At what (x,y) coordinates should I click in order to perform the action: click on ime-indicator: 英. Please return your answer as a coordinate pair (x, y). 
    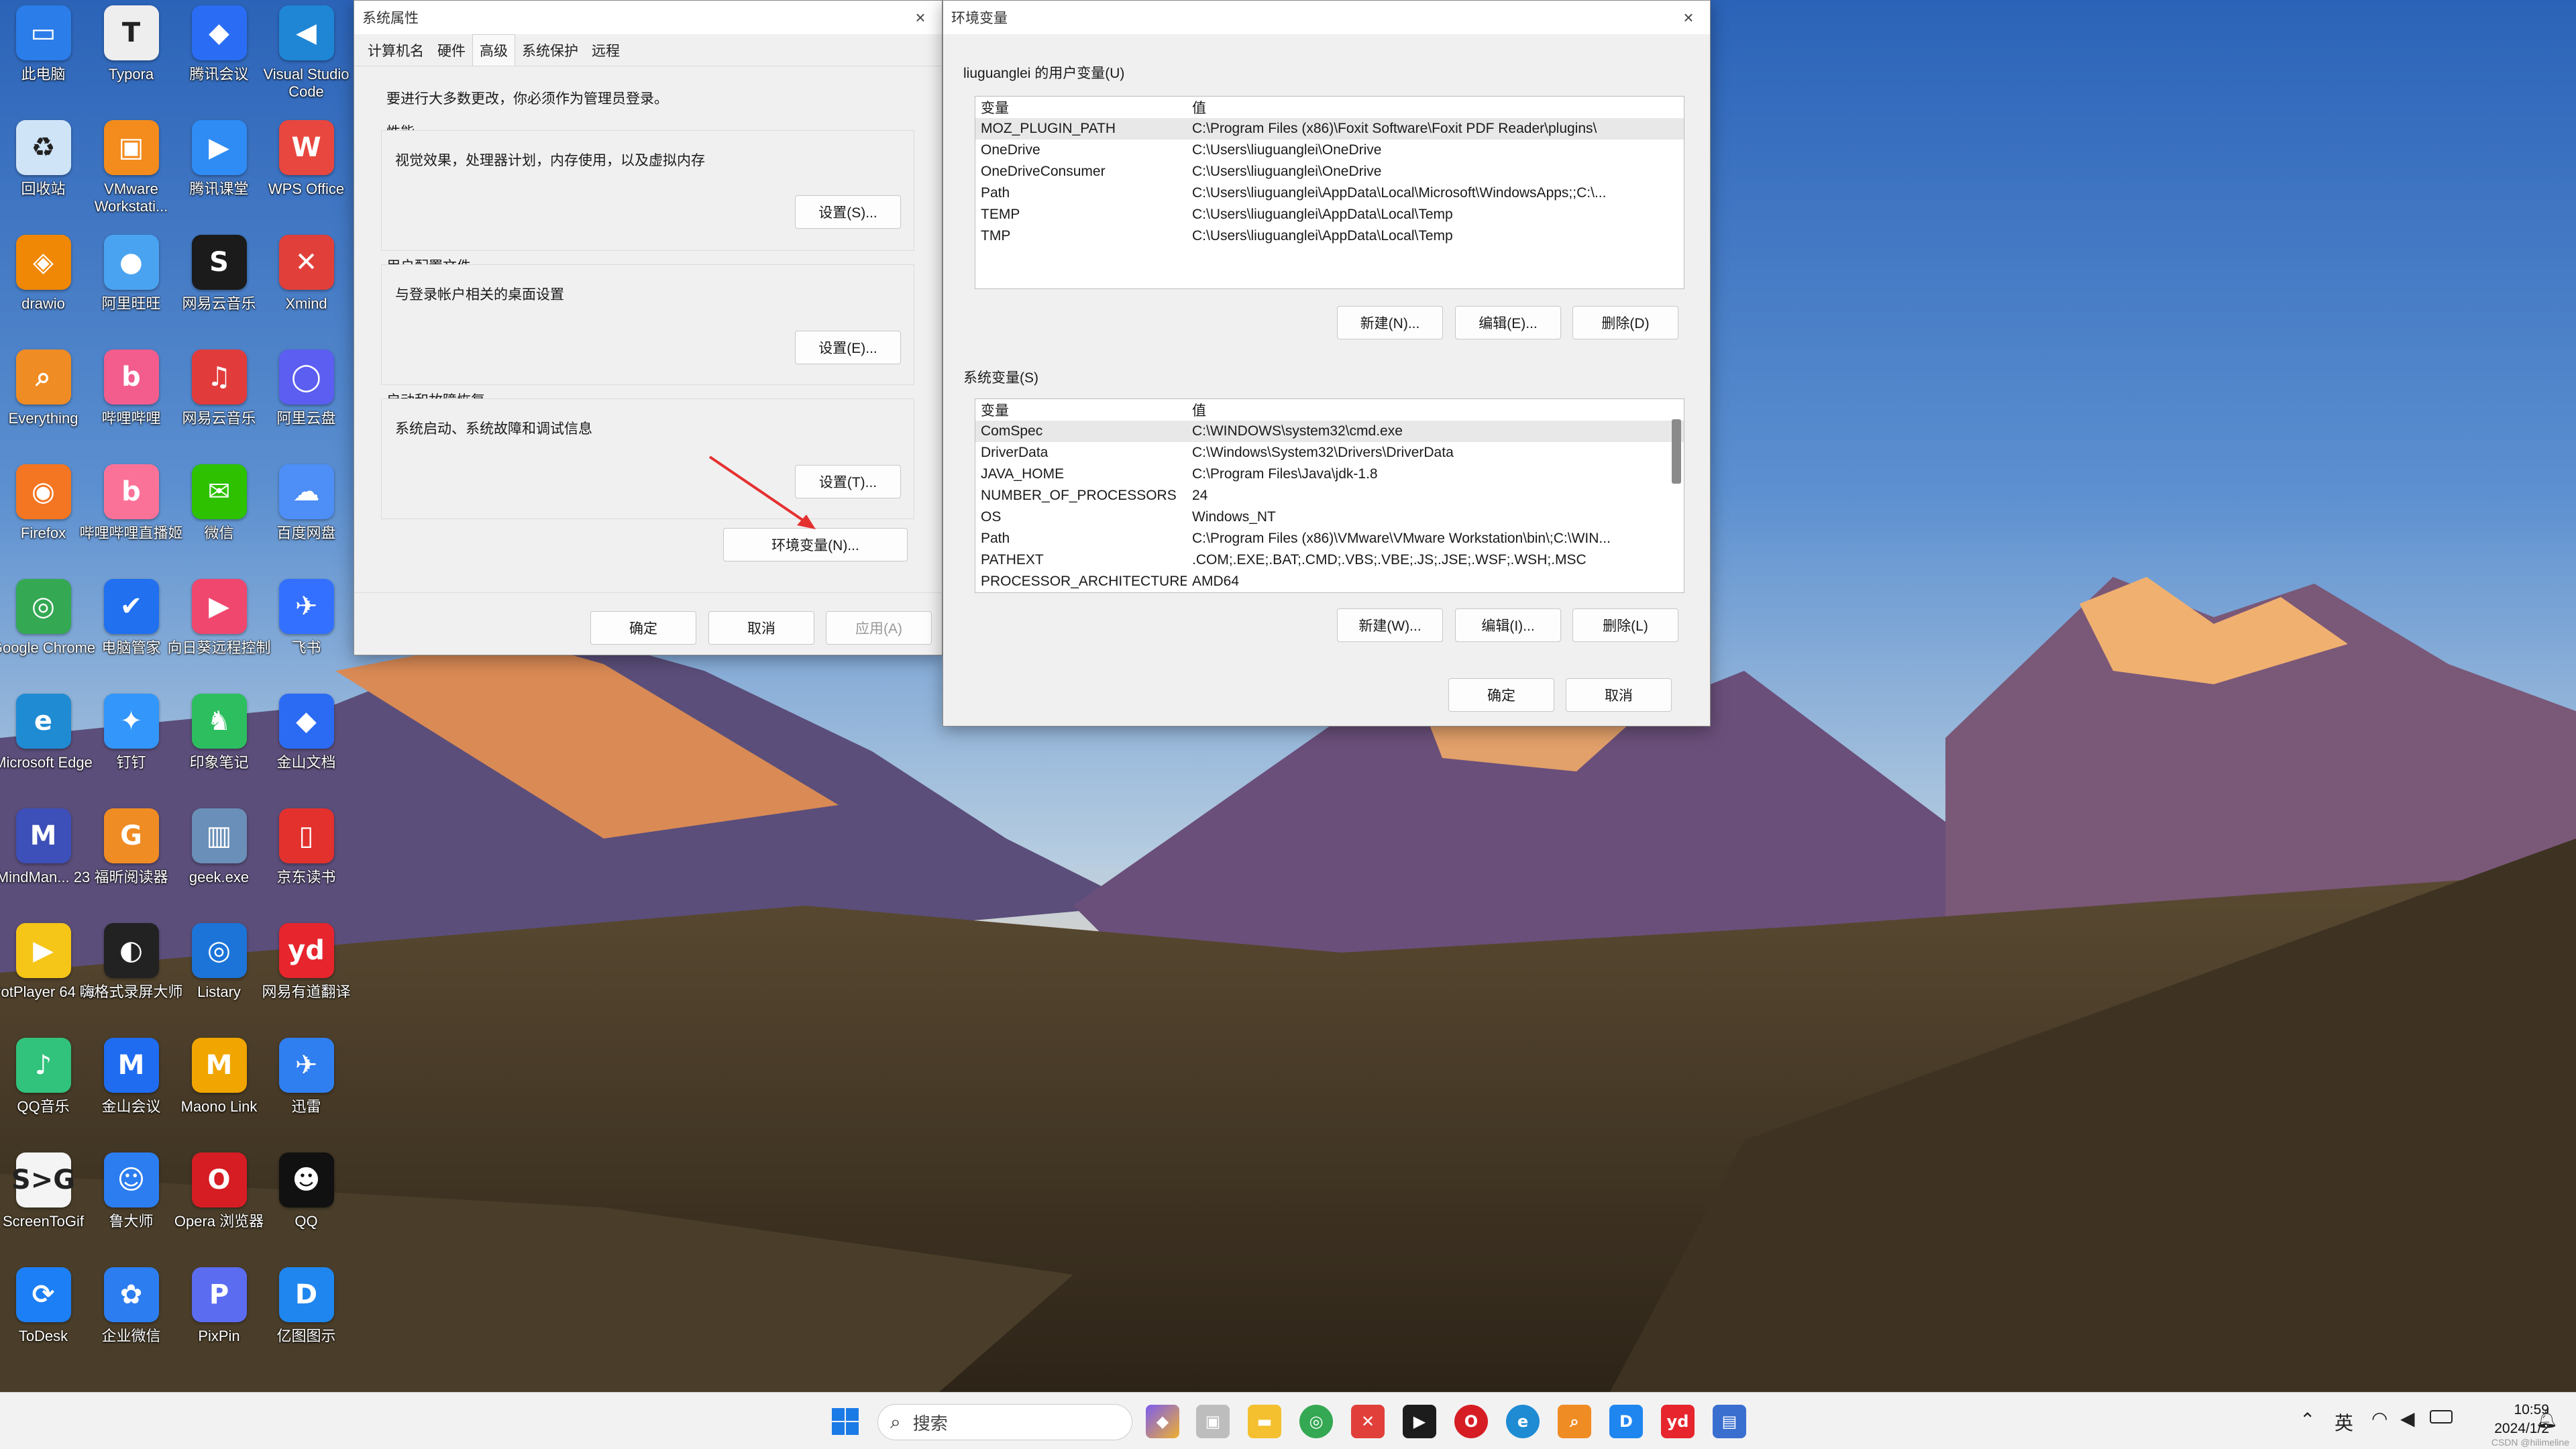
    Looking at the image, I should click on (2343, 1422).